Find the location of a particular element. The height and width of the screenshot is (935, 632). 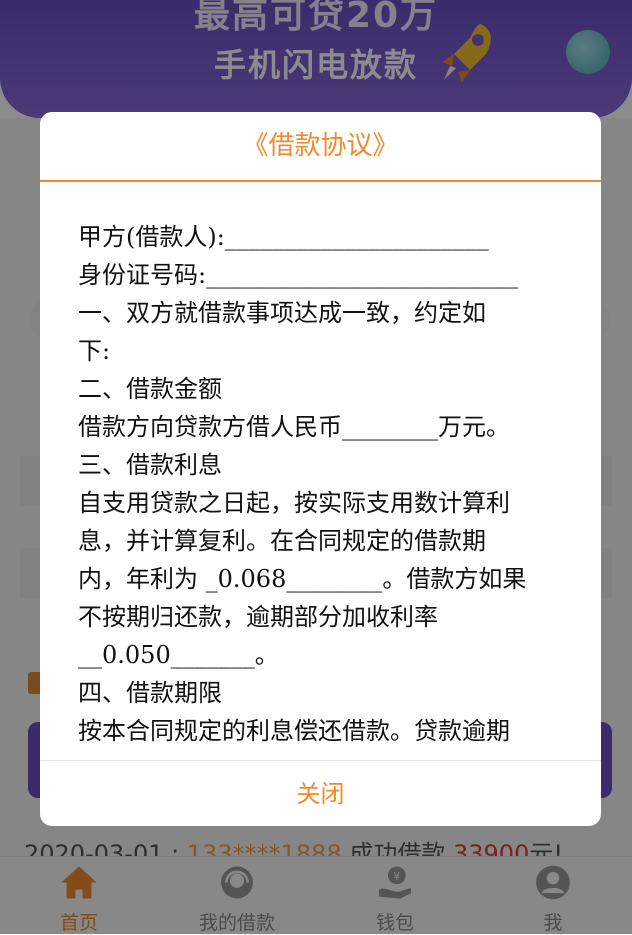

agreement-line: 内，年利为 _0.068________。借款方如果 is located at coordinates (302, 579).